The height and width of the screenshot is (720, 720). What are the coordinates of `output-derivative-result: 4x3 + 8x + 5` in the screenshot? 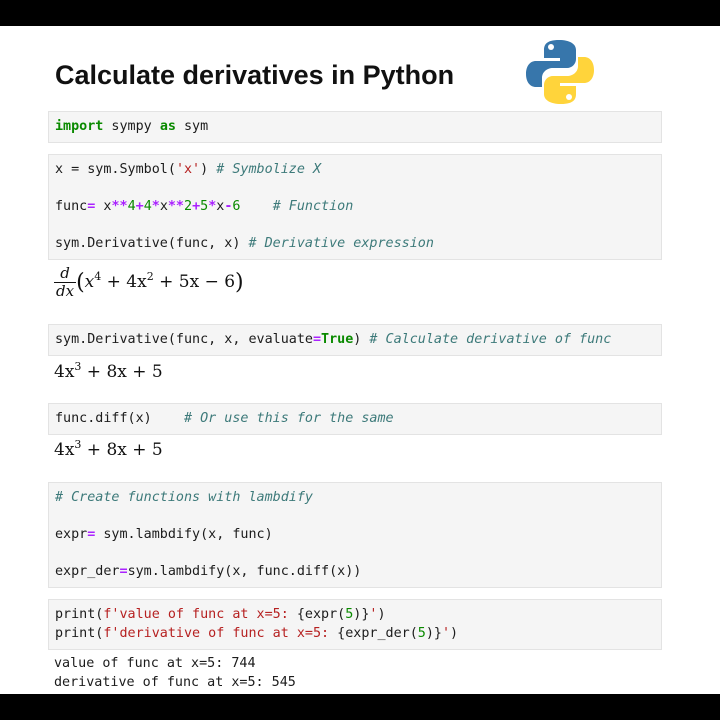 It's located at (108, 371).